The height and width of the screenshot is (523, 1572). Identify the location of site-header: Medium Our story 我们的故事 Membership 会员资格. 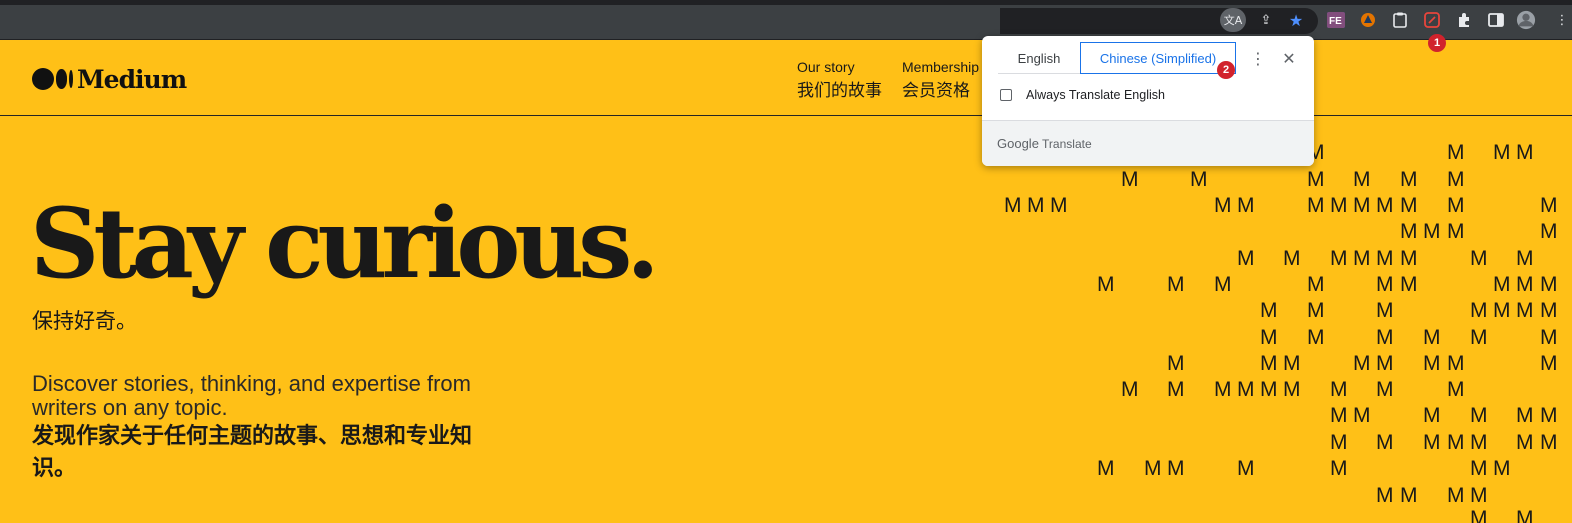
(786, 78).